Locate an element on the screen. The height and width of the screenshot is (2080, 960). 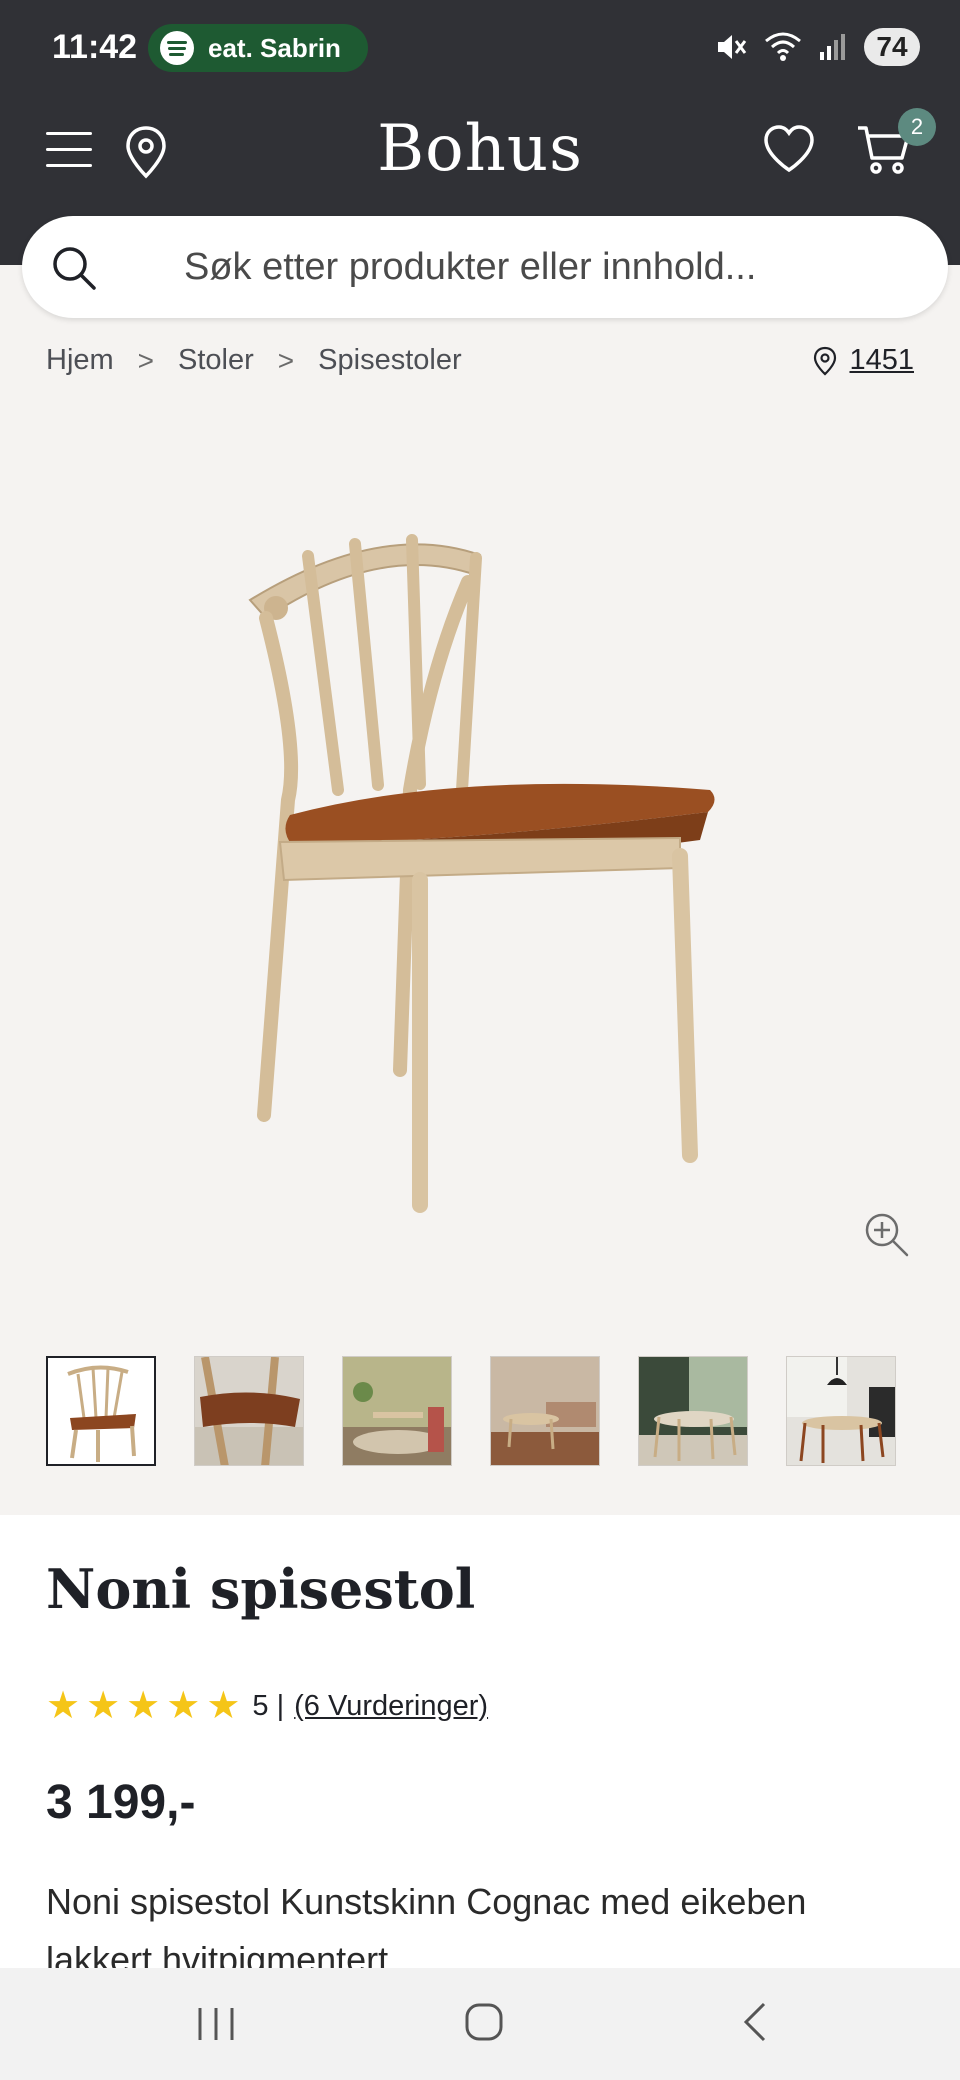
reviews-link: (6 Vurderinger) is located at coordinates (391, 1706).